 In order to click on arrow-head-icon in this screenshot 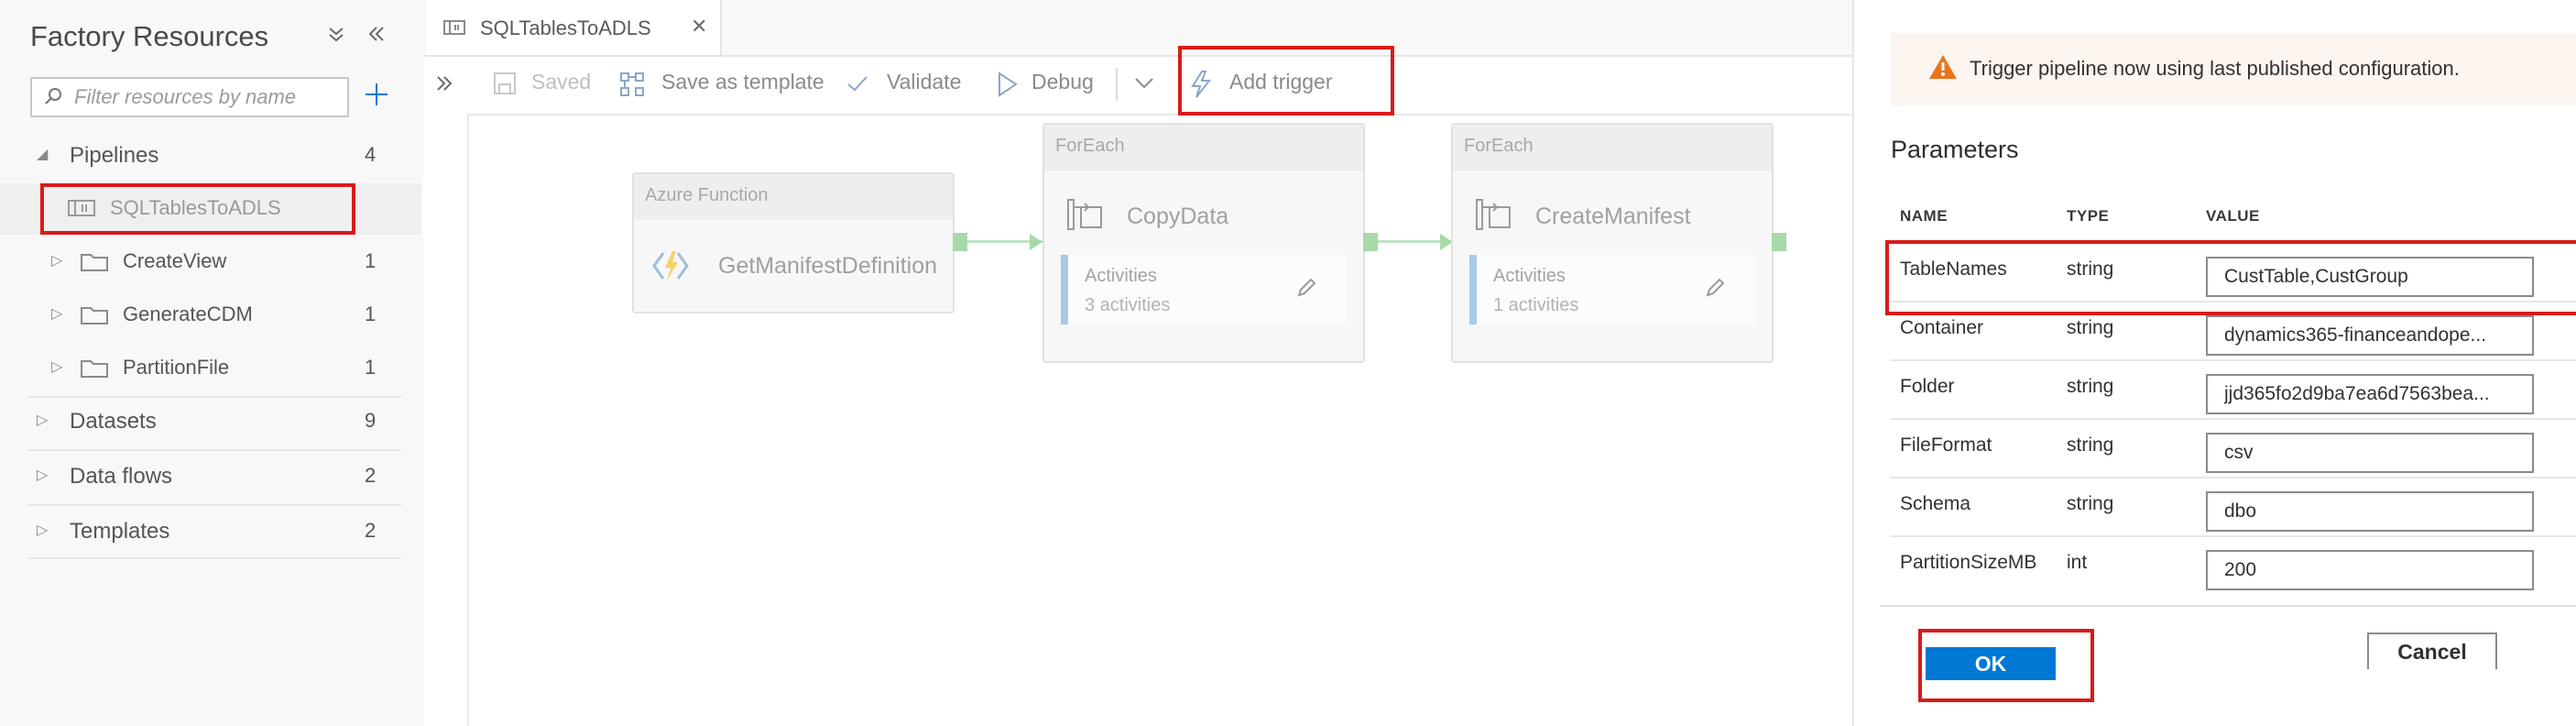, I will do `click(1036, 242)`.